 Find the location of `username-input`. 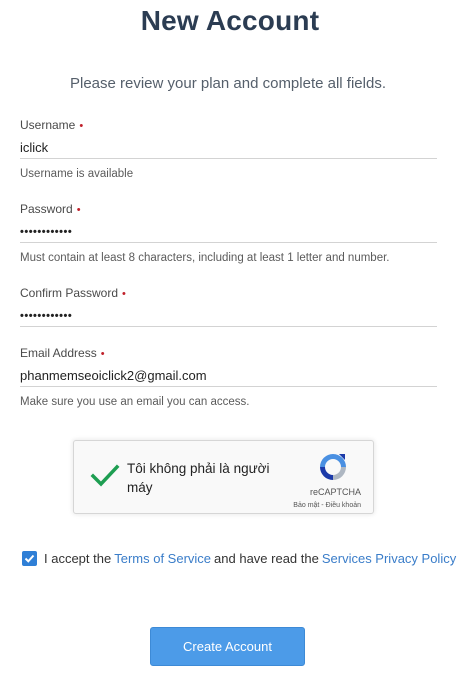

username-input is located at coordinates (228, 148).